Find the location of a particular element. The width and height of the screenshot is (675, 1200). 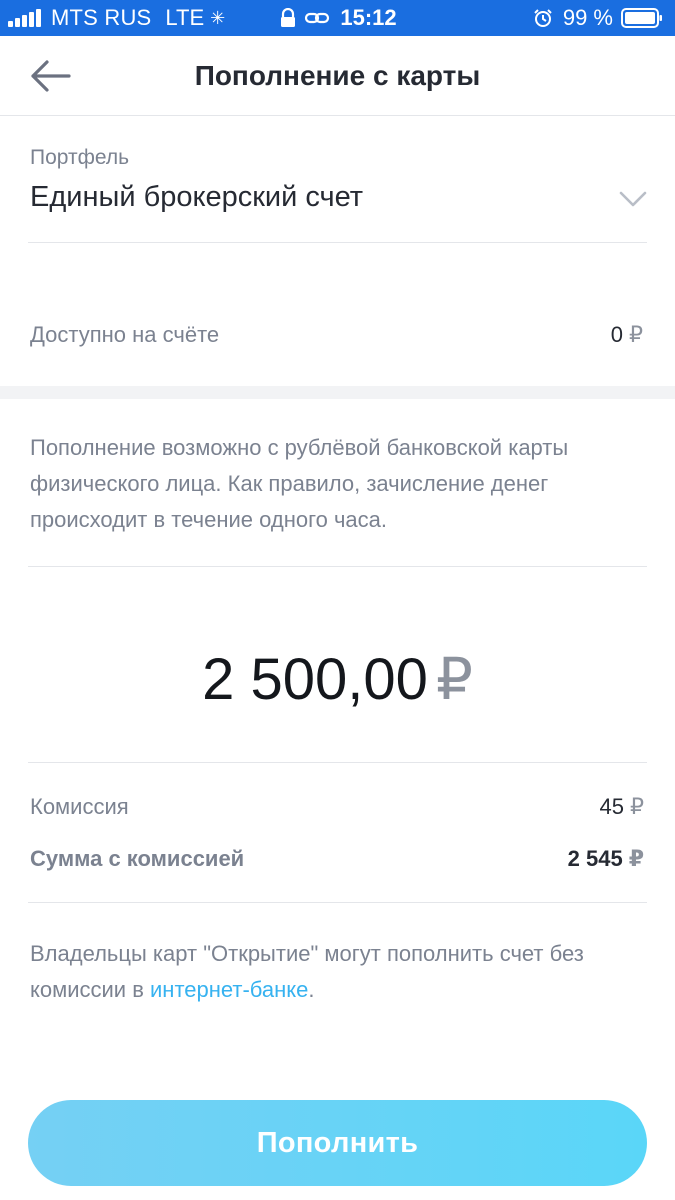

page-title: Пополнение с карты is located at coordinates (337, 75).